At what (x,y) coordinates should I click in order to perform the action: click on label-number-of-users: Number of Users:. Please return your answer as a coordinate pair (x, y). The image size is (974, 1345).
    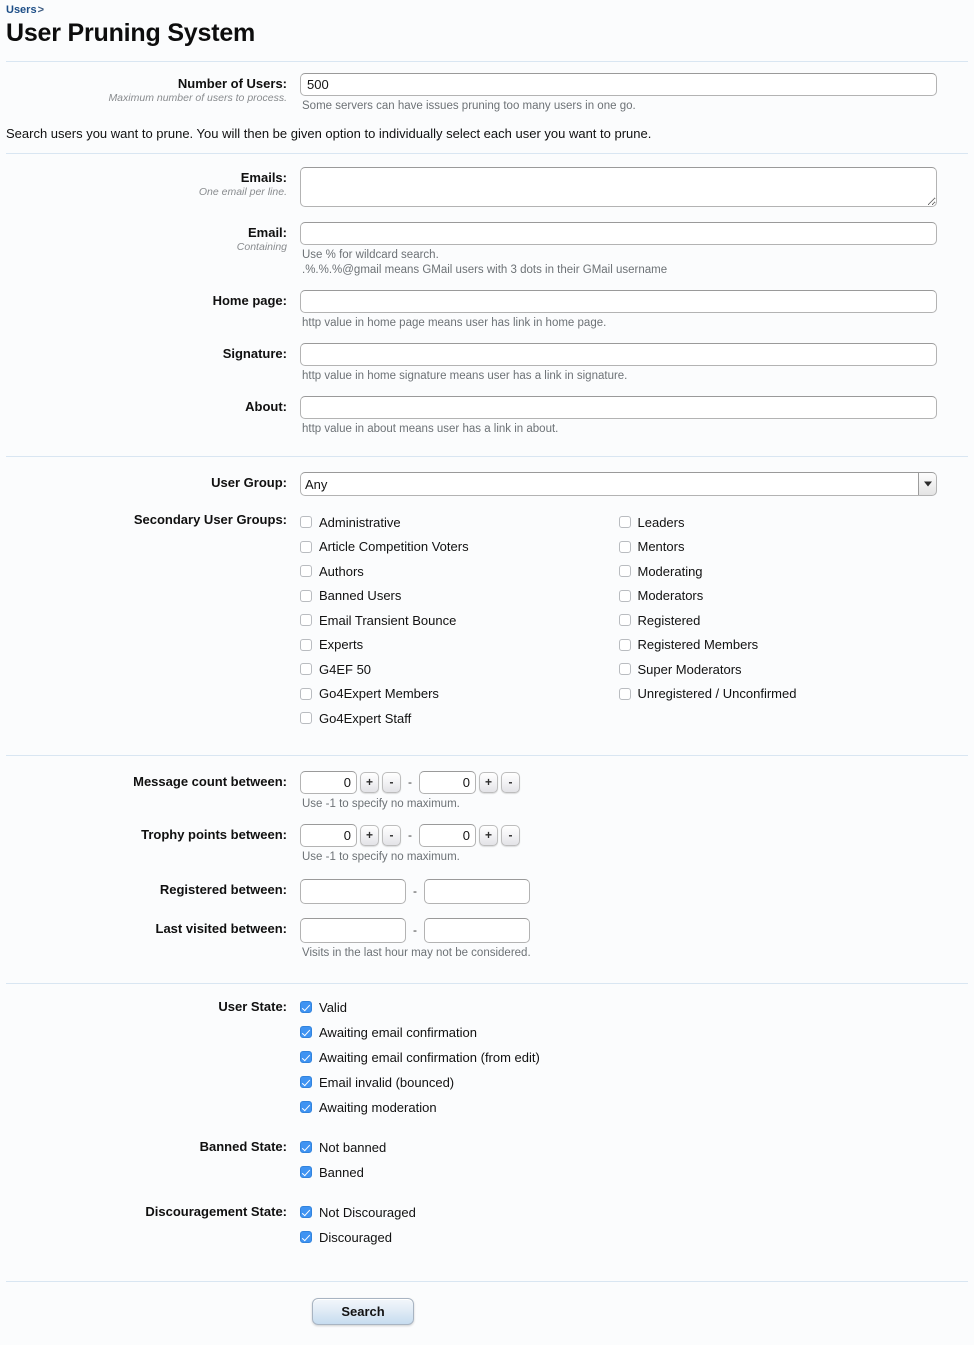
    Looking at the image, I should click on (232, 83).